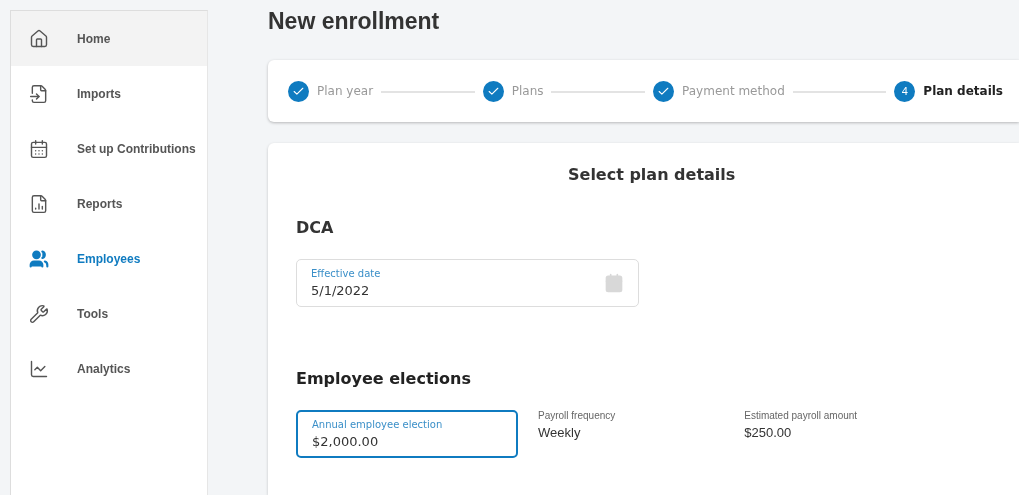 The width and height of the screenshot is (1019, 495). What do you see at coordinates (467, 283) in the screenshot?
I see `date-field: Effective date 5/1/2022` at bounding box center [467, 283].